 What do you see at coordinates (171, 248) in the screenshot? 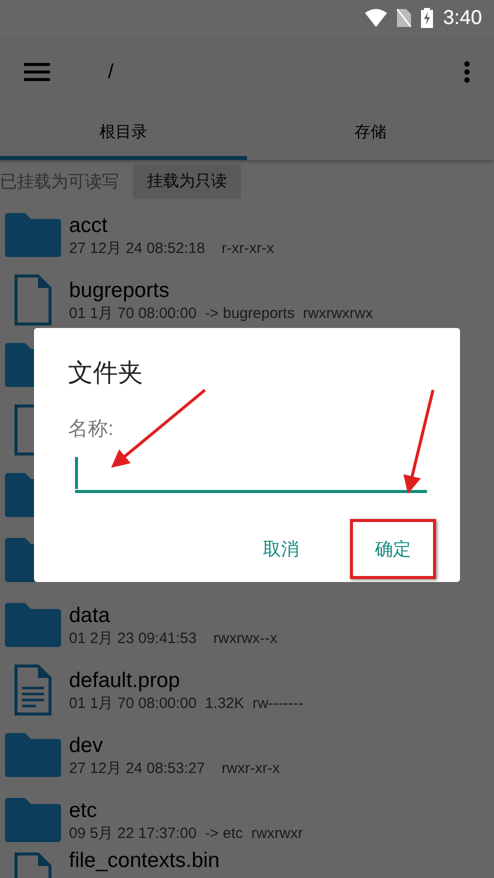
I see `file-details: 27 12月 24 08:52:18 r-xr-xr-x` at bounding box center [171, 248].